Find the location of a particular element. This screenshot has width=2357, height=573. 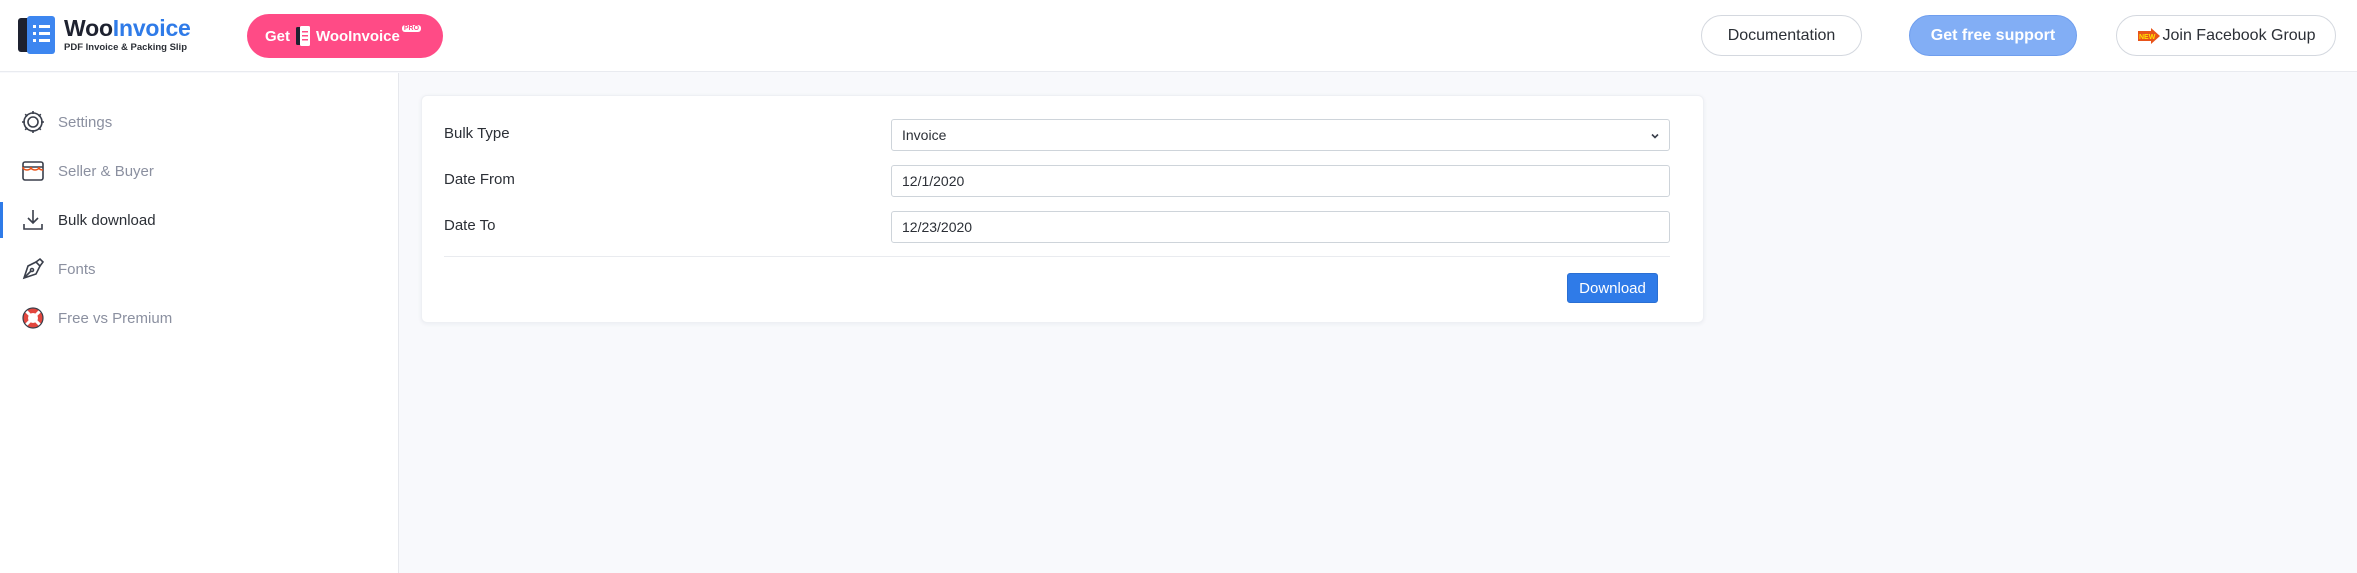

download-label: Download is located at coordinates (1612, 288).